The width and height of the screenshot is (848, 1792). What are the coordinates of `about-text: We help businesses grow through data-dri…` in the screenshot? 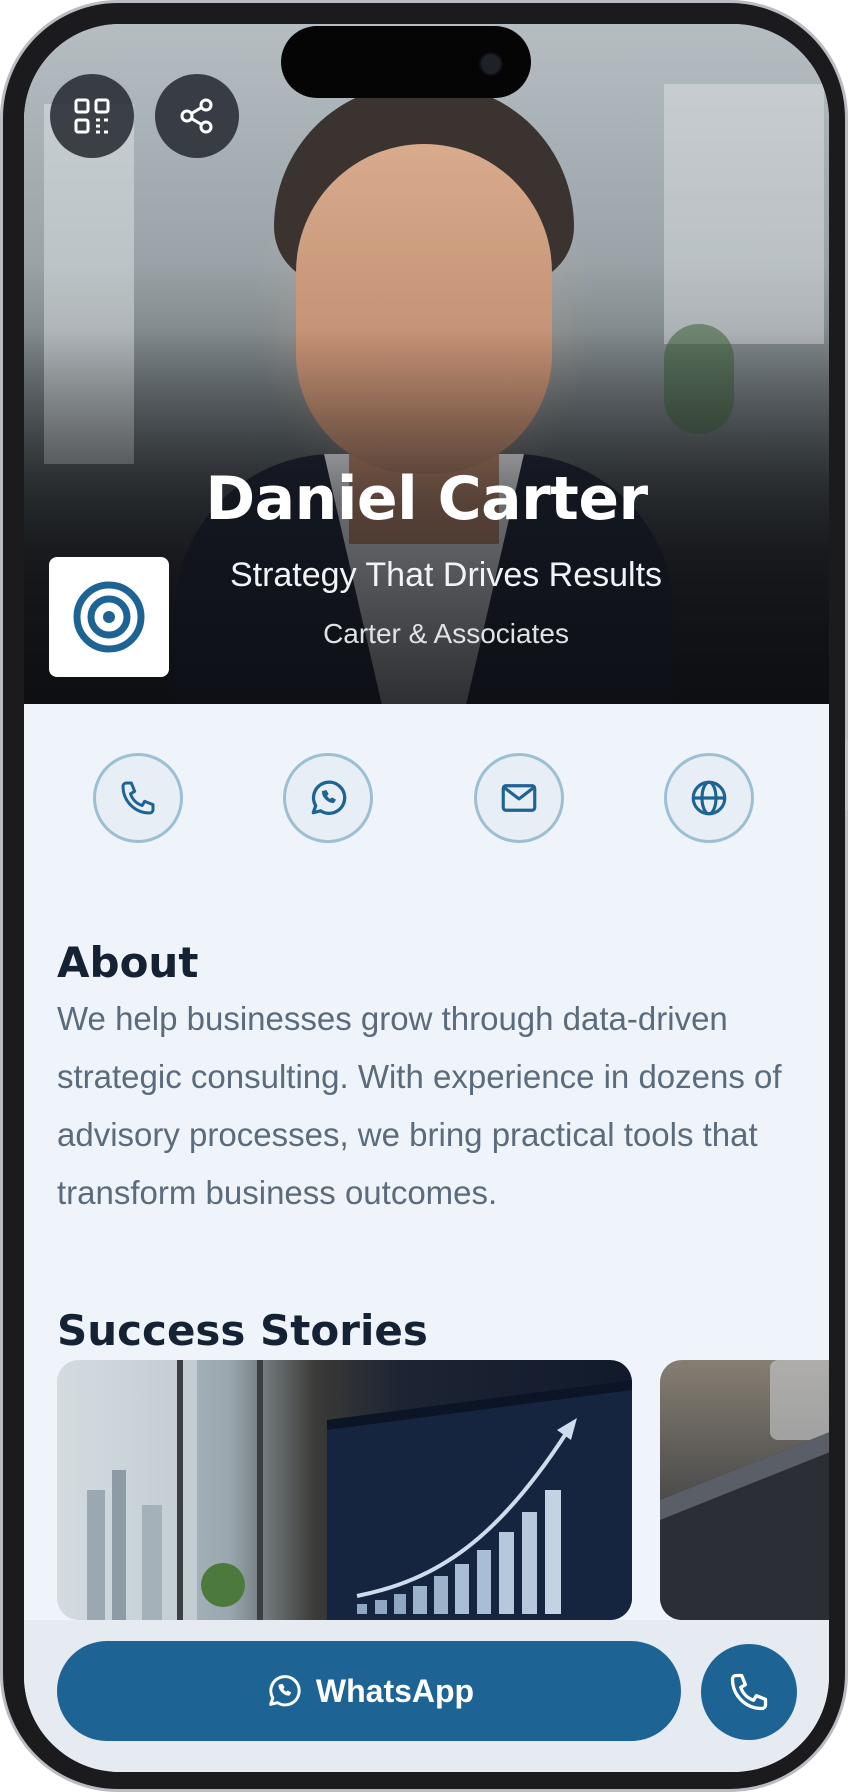 It's located at (419, 1105).